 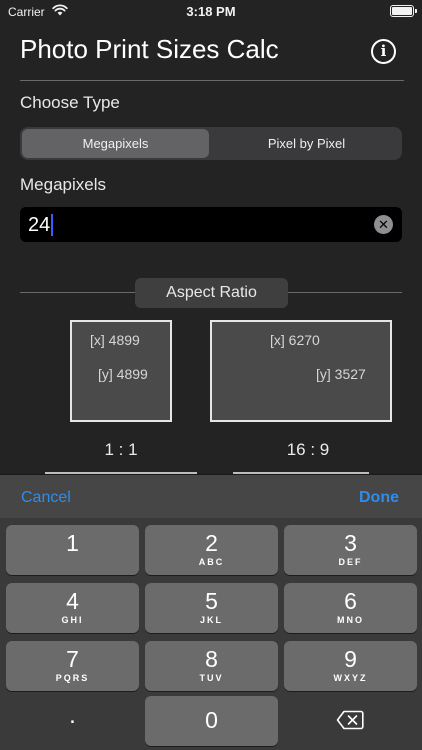 What do you see at coordinates (341, 374) in the screenshot?
I see `ratio-y-value: [y] 3527` at bounding box center [341, 374].